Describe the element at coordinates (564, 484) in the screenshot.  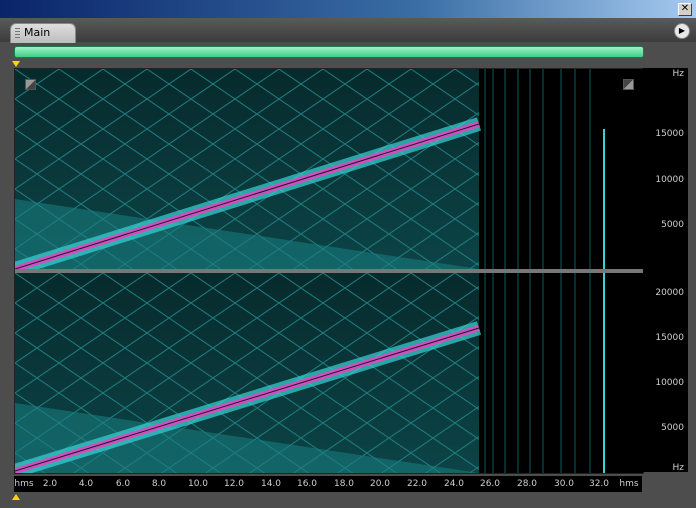
I see `time-tick-30: 30.0` at that location.